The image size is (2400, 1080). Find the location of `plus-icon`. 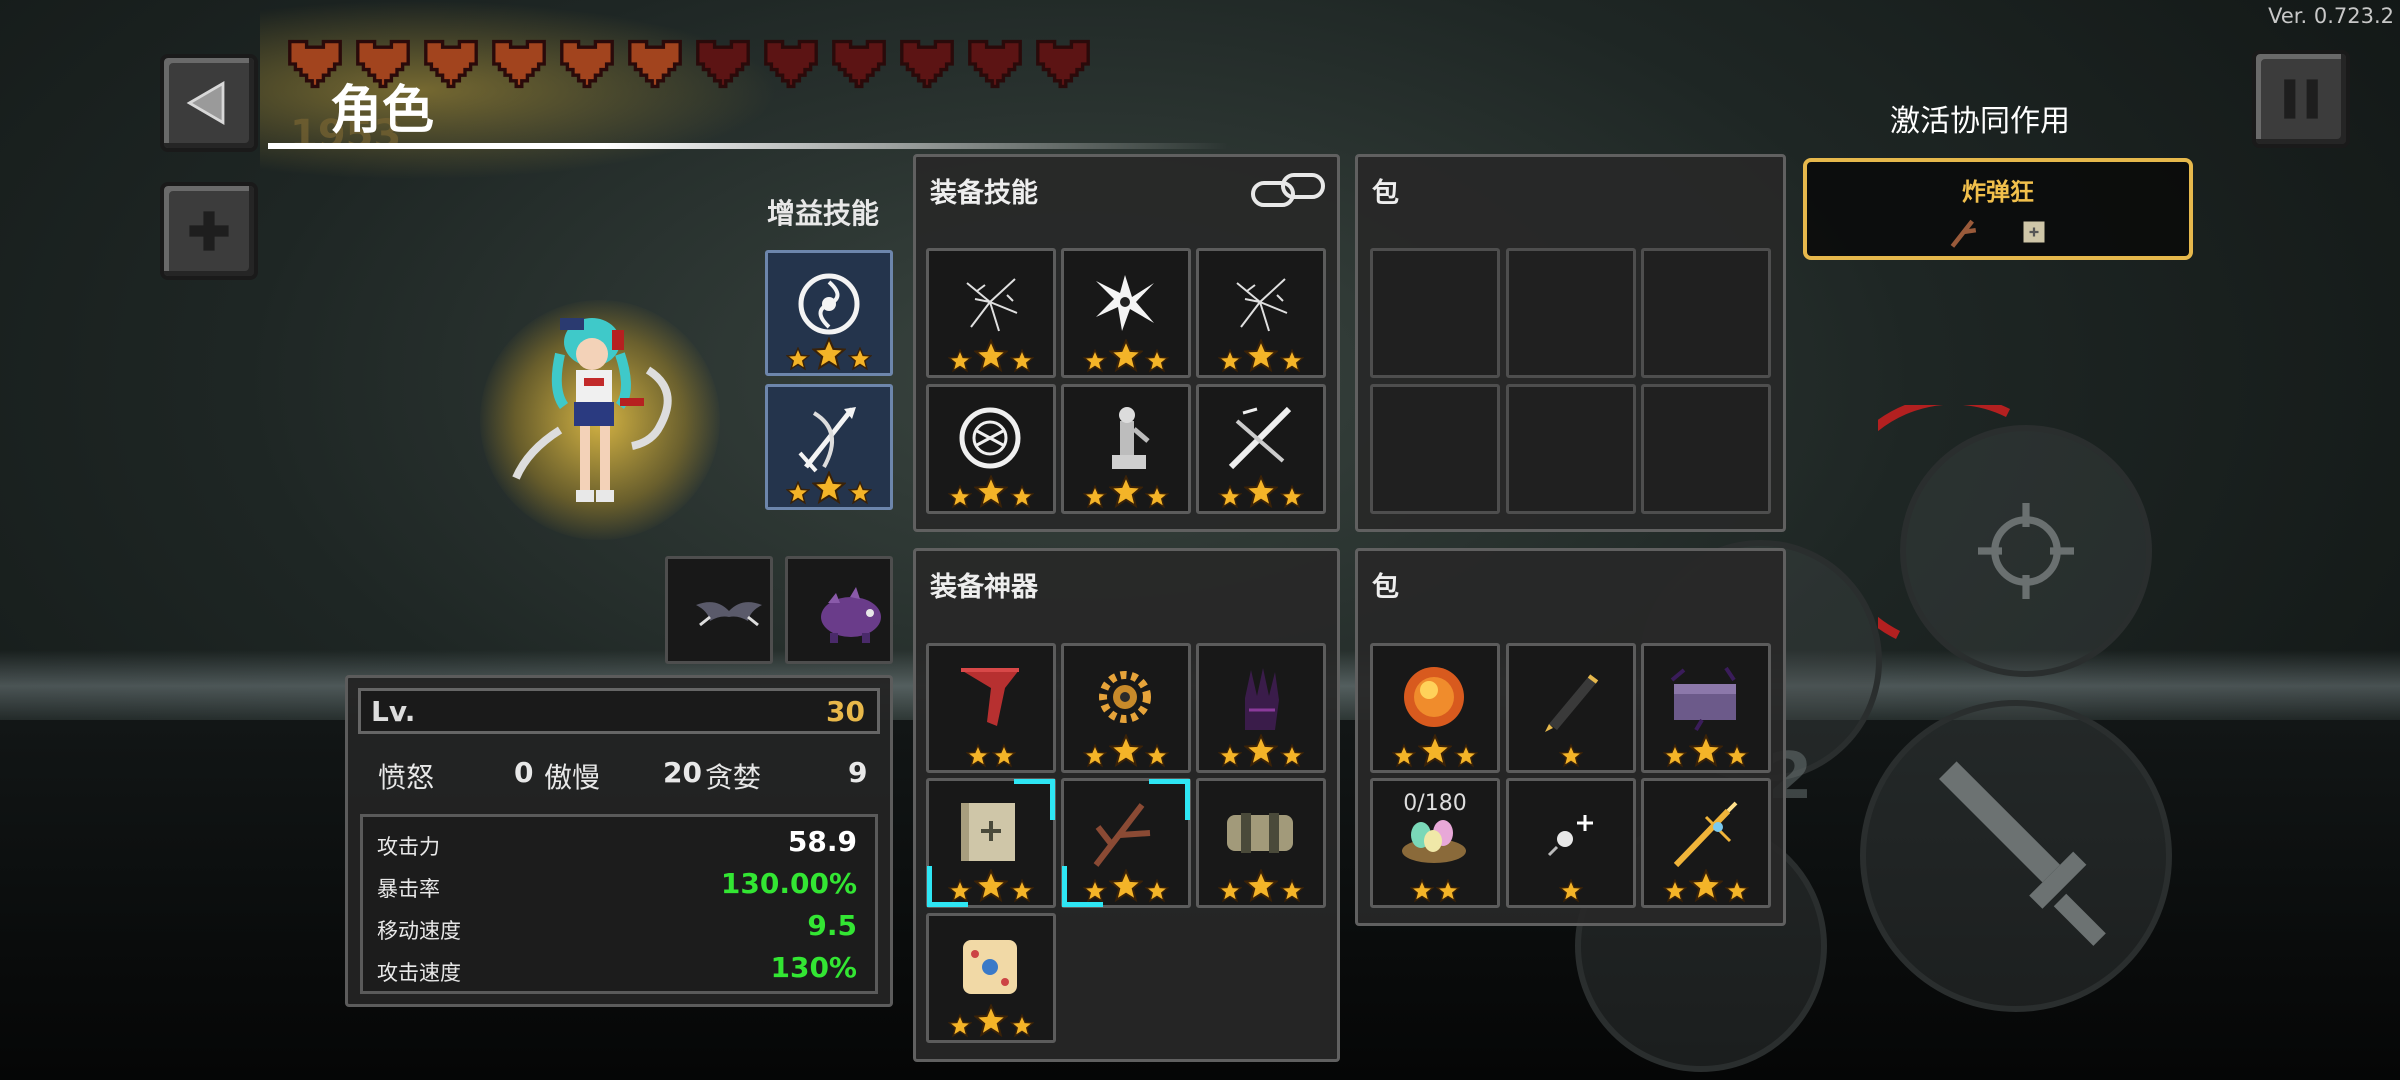

plus-icon is located at coordinates (209, 231).